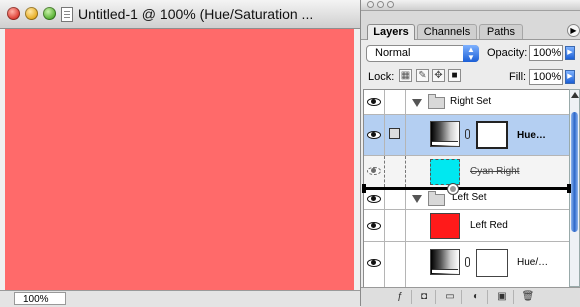  I want to click on lock-all-padlock-icon: ■, so click(454, 75).